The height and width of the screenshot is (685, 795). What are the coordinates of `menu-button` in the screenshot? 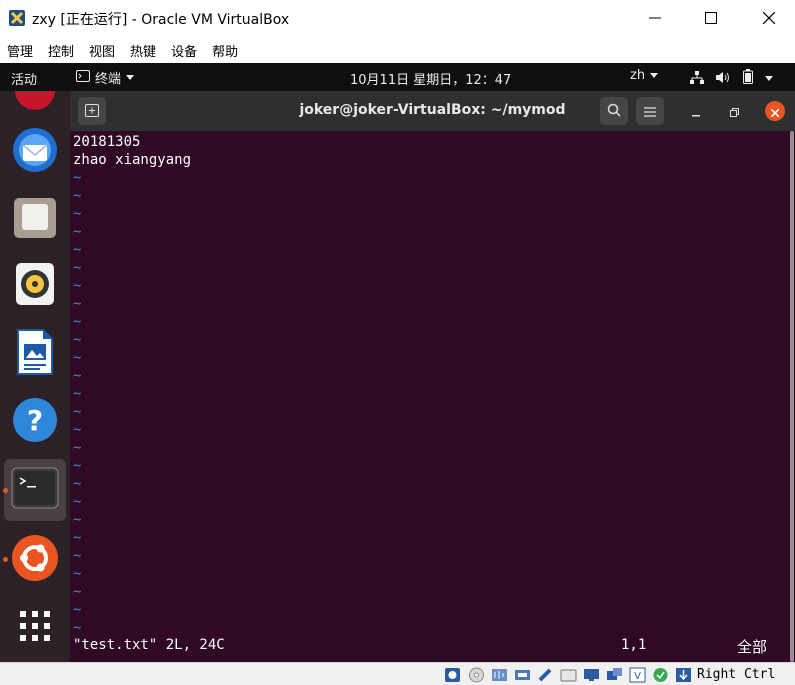 It's located at (650, 111).